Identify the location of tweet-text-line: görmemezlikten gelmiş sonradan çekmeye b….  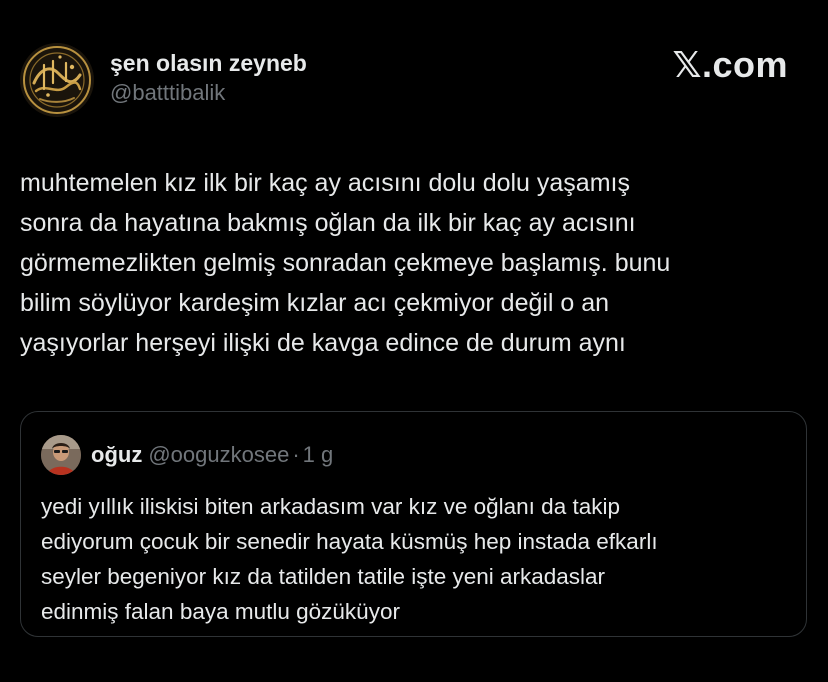
(345, 263).